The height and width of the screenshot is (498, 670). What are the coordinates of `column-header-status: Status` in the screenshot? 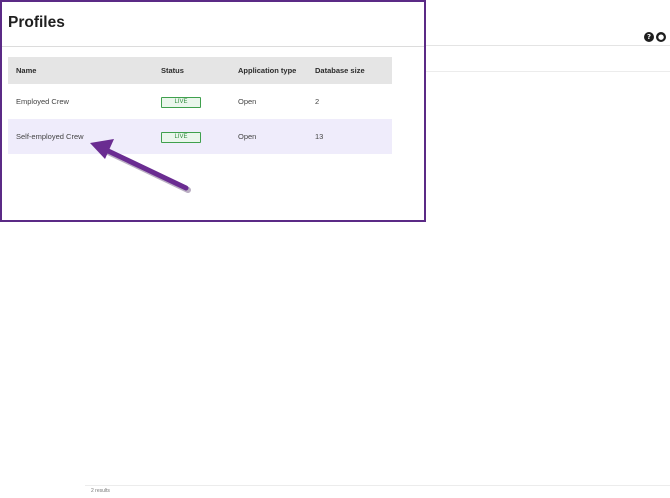 It's located at (199, 70).